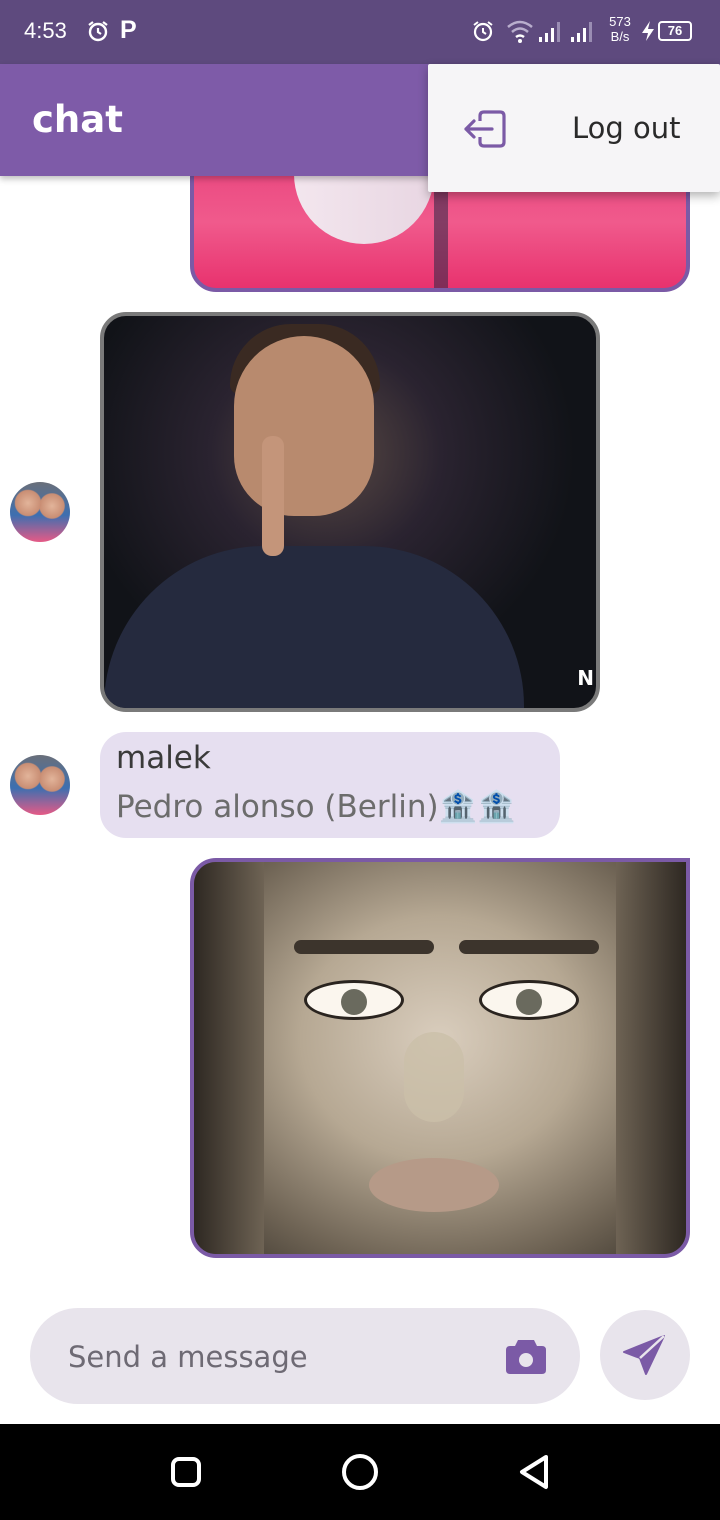 The height and width of the screenshot is (1520, 720). I want to click on back-icon, so click(534, 1472).